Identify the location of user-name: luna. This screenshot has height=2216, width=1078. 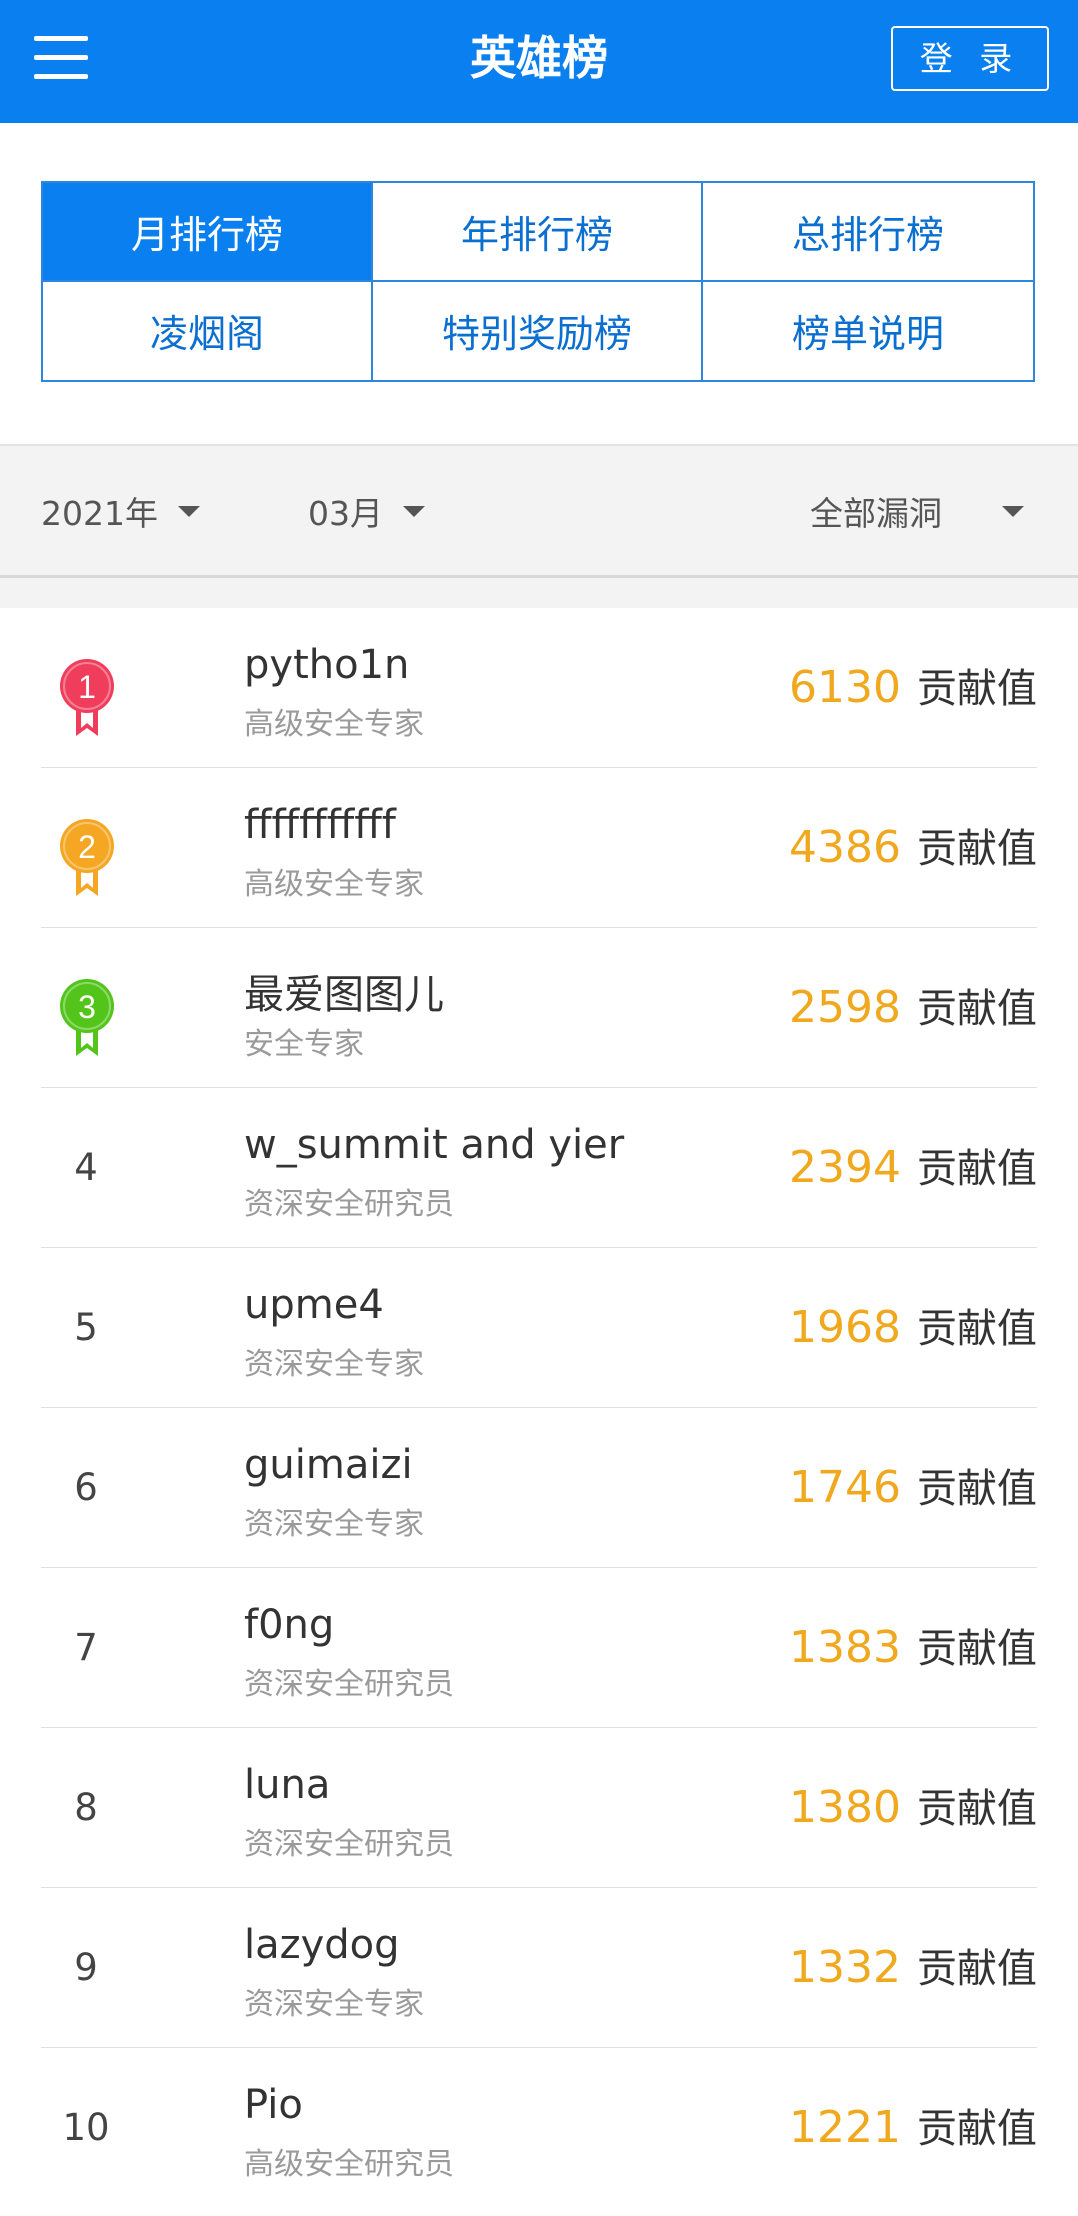
(287, 1785).